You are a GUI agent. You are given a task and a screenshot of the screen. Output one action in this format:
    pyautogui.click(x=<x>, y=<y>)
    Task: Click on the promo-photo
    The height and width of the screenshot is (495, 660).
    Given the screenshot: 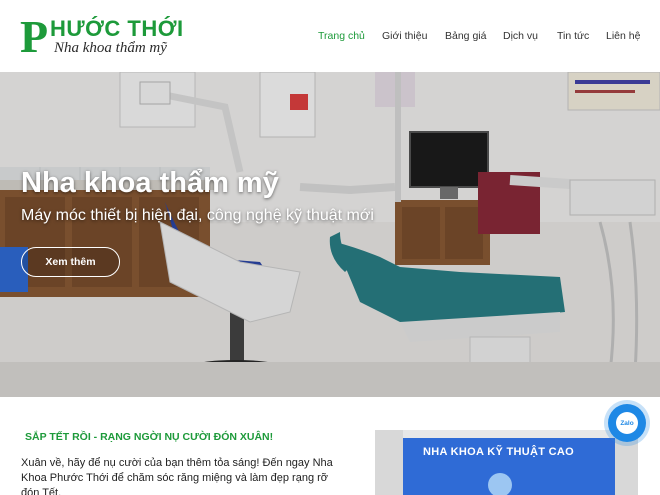 What is the action you would take?
    pyautogui.click(x=506, y=462)
    